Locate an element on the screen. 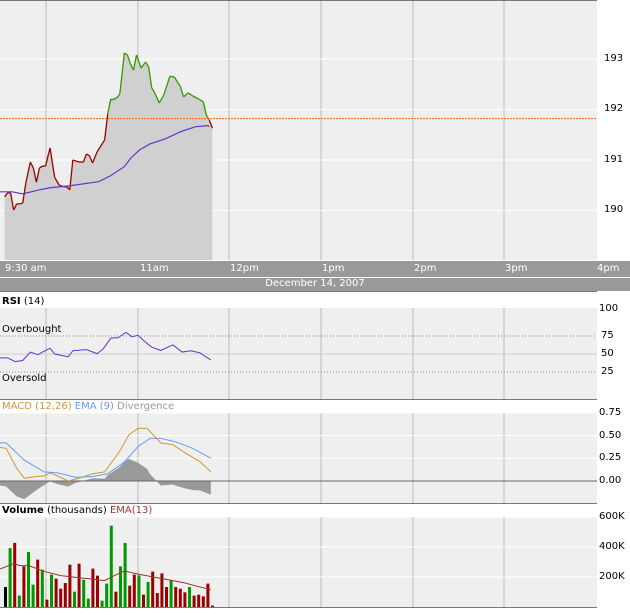 Image resolution: width=630 pixels, height=615 pixels. vol-tick-400k: 400K is located at coordinates (612, 546).